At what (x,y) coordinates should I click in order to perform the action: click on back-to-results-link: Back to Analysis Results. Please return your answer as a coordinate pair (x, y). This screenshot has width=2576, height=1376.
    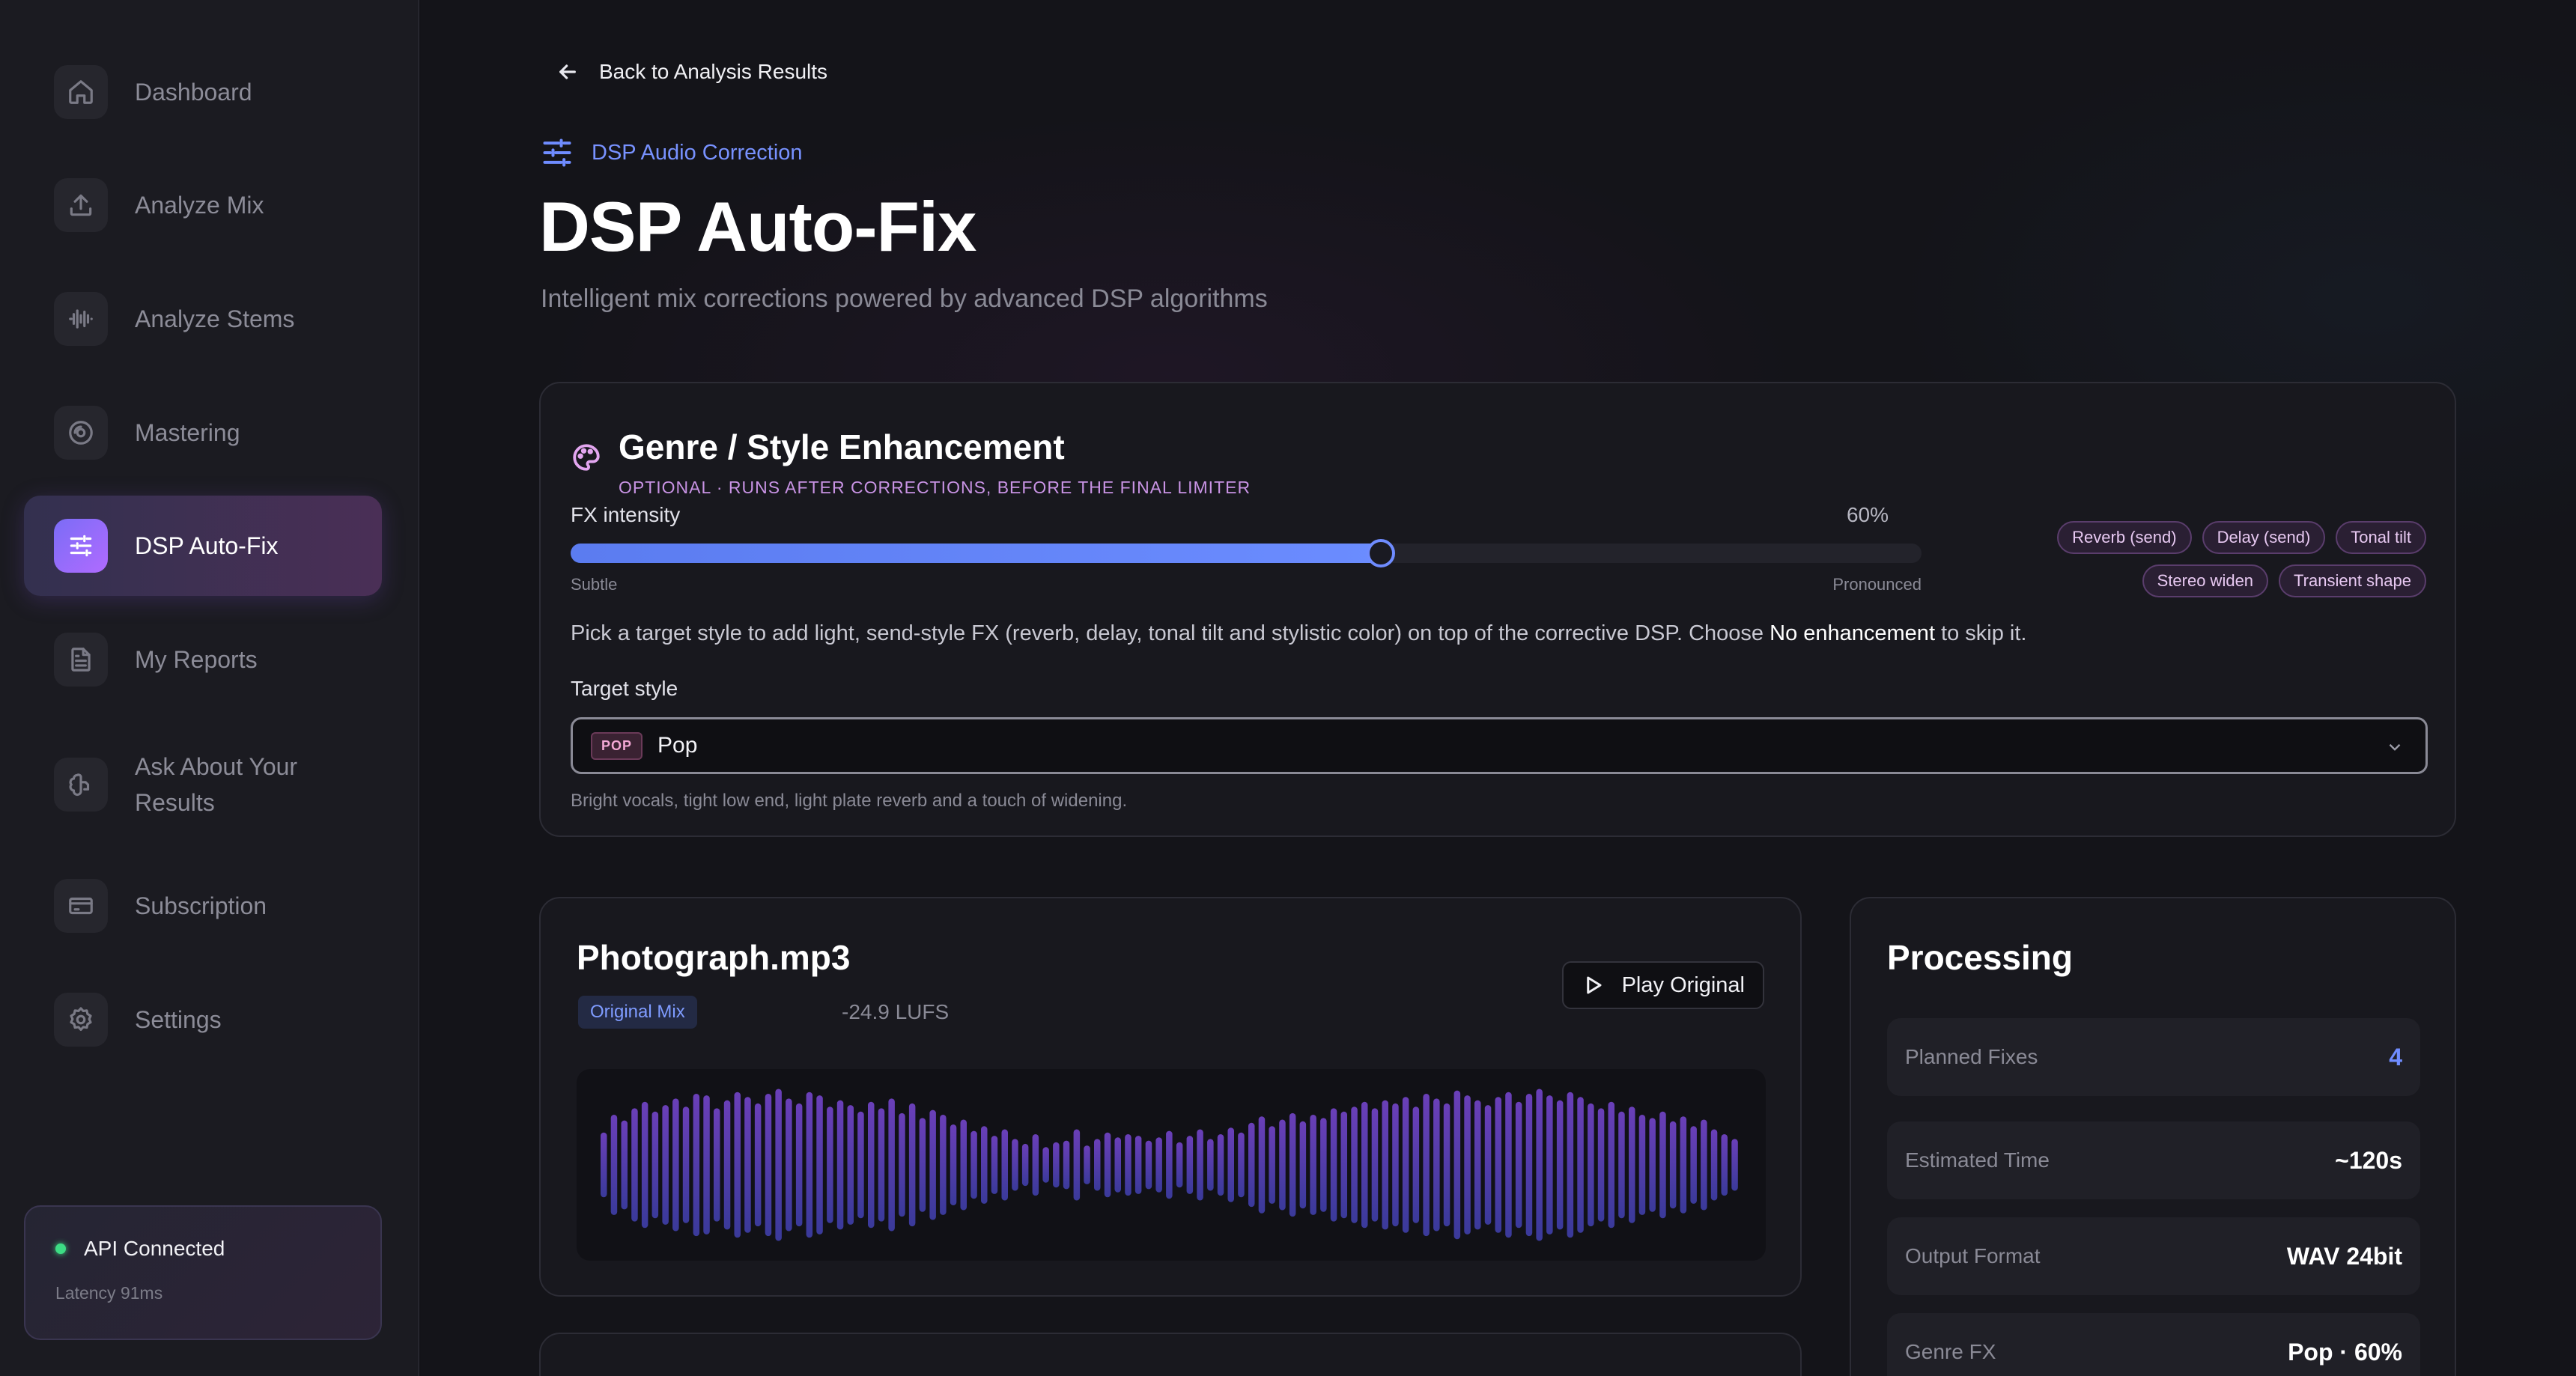
    Looking at the image, I should click on (691, 72).